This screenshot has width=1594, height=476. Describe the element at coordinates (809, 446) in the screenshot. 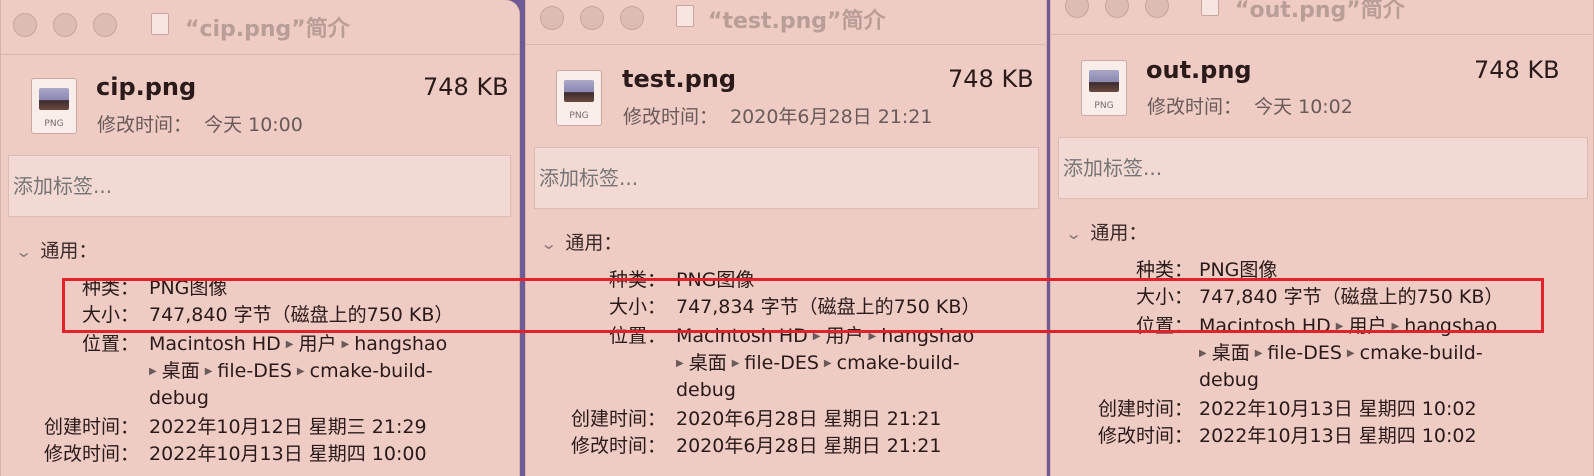

I see `modified-detail-value: 2020年6月28日 星期日 21:21` at that location.